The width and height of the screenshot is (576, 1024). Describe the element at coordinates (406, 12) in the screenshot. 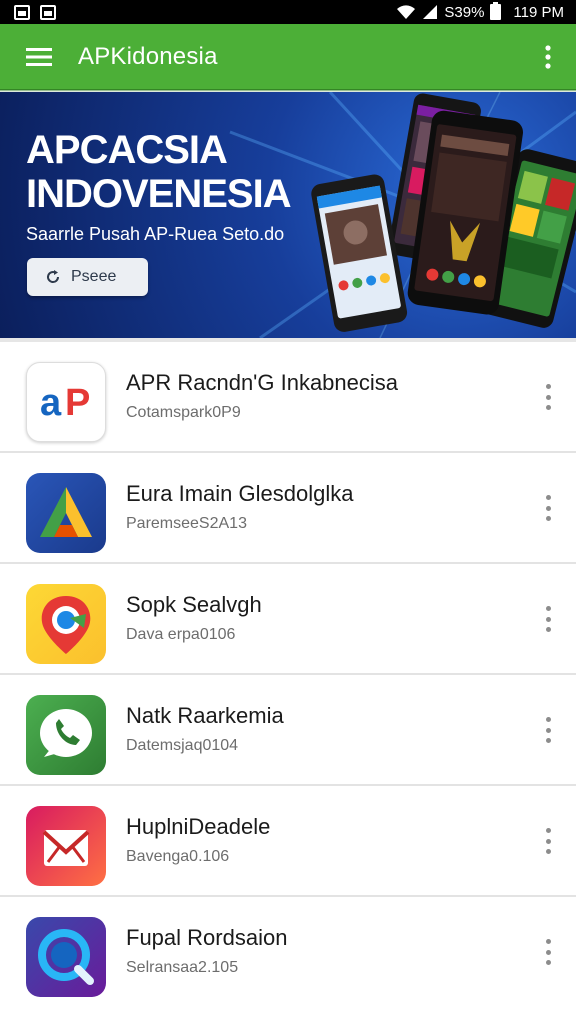

I see `wifi-icon` at that location.